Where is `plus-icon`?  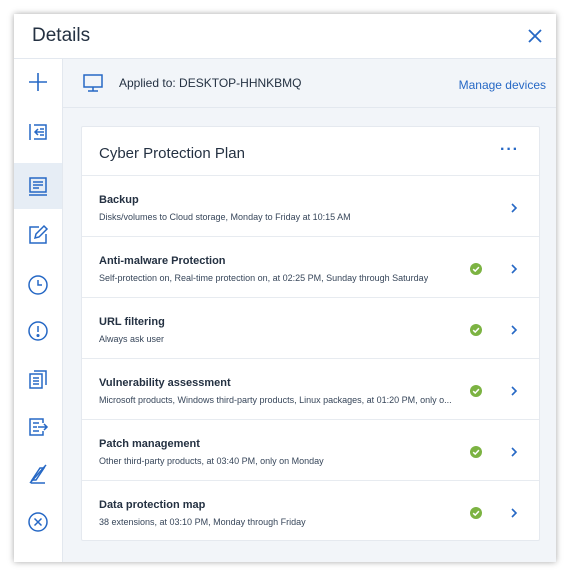
plus-icon is located at coordinates (38, 82).